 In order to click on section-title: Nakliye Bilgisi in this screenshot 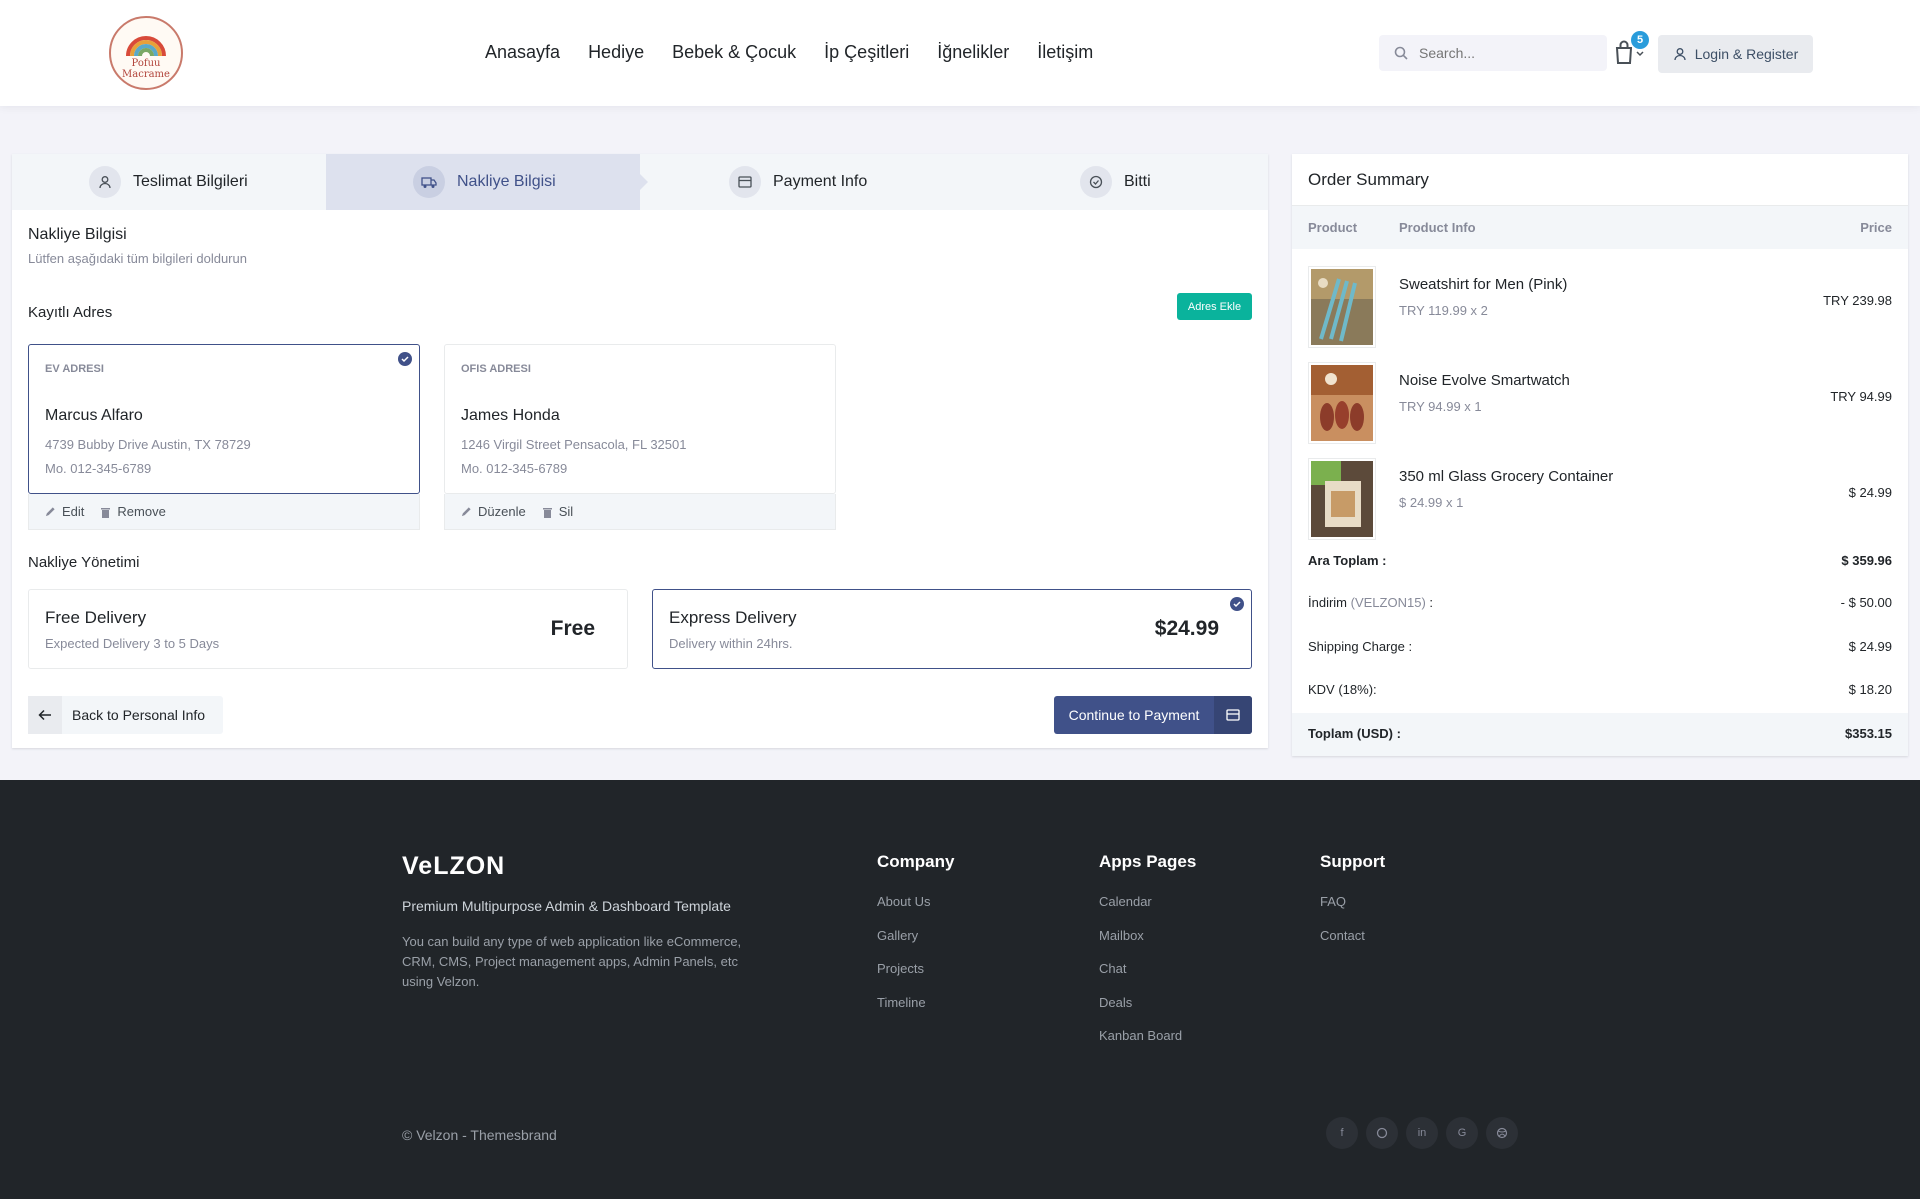, I will do `click(77, 234)`.